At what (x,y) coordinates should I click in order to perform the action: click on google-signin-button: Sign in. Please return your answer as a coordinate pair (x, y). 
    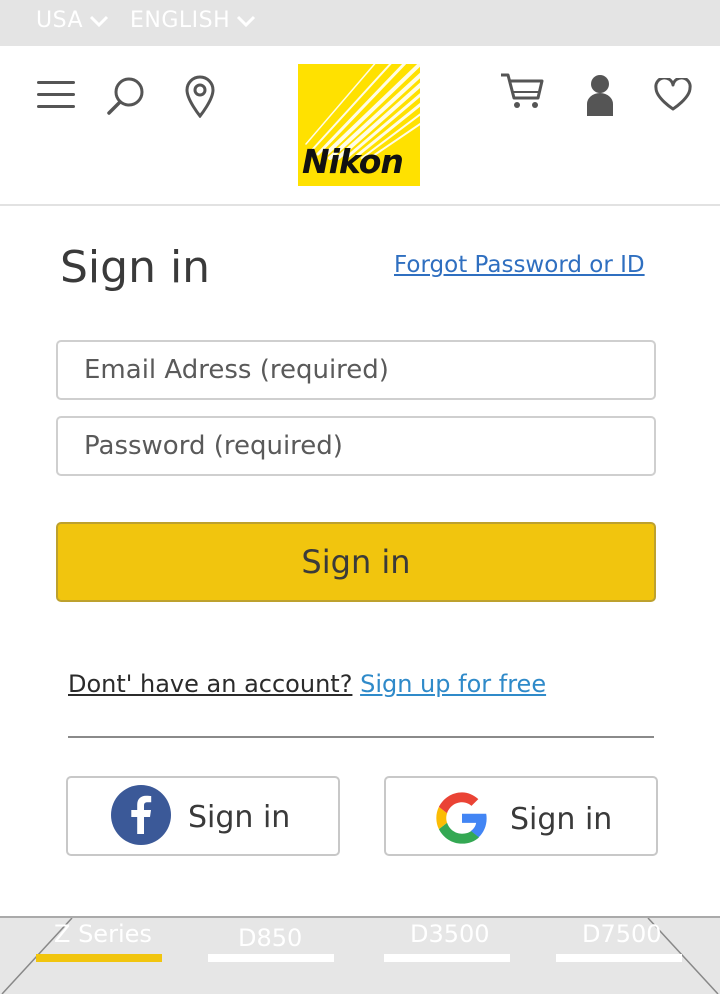
    Looking at the image, I should click on (521, 816).